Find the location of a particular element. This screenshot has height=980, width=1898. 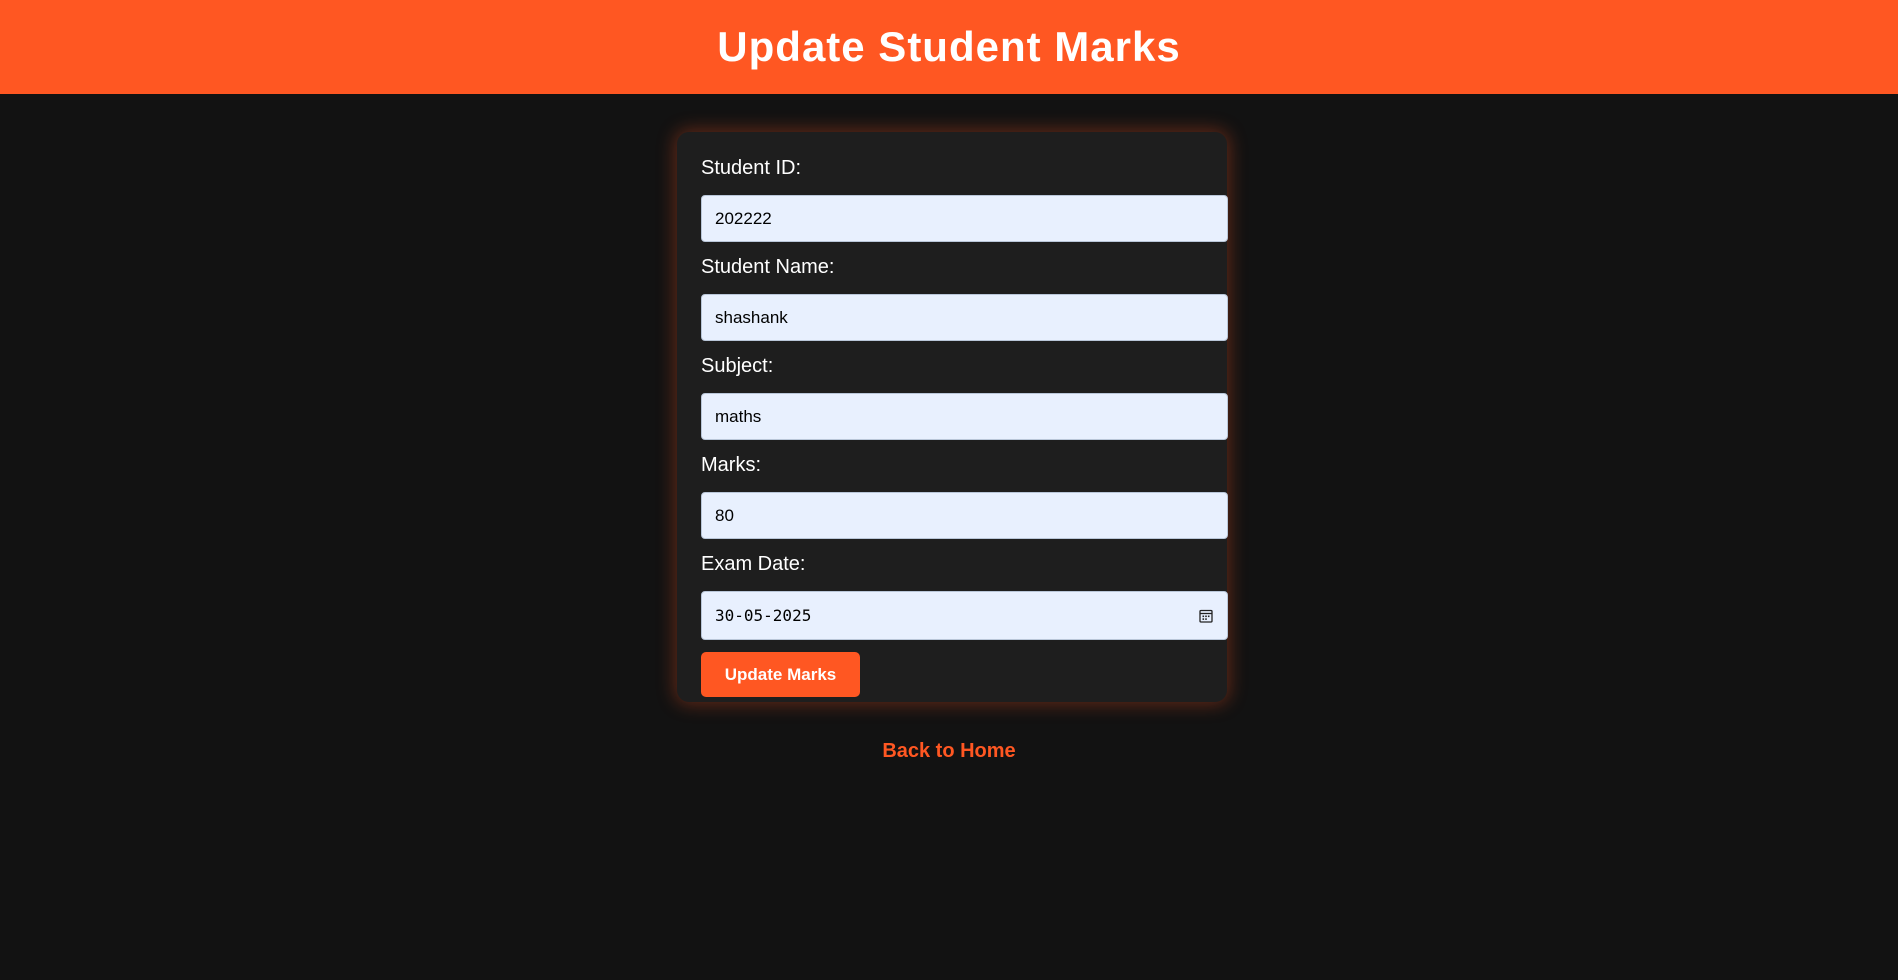

marks-label: Marks: is located at coordinates (731, 465).